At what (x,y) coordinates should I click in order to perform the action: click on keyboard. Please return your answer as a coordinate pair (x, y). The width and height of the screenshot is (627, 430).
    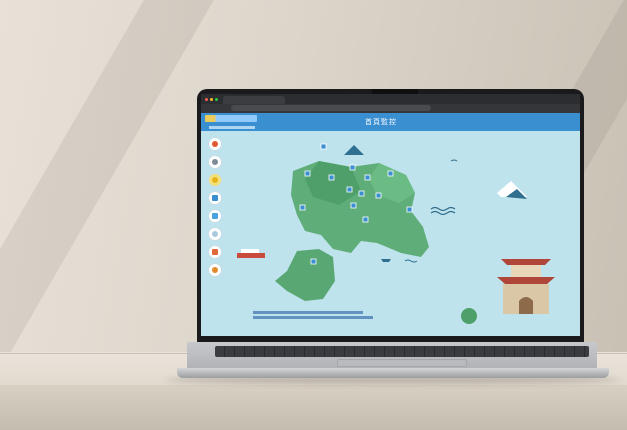
    Looking at the image, I should click on (402, 351).